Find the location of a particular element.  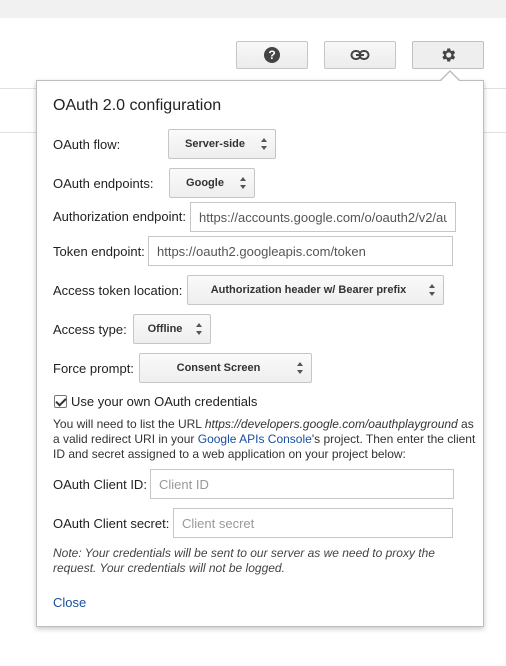

force-prompt-select: Consent Screen is located at coordinates (225, 368).